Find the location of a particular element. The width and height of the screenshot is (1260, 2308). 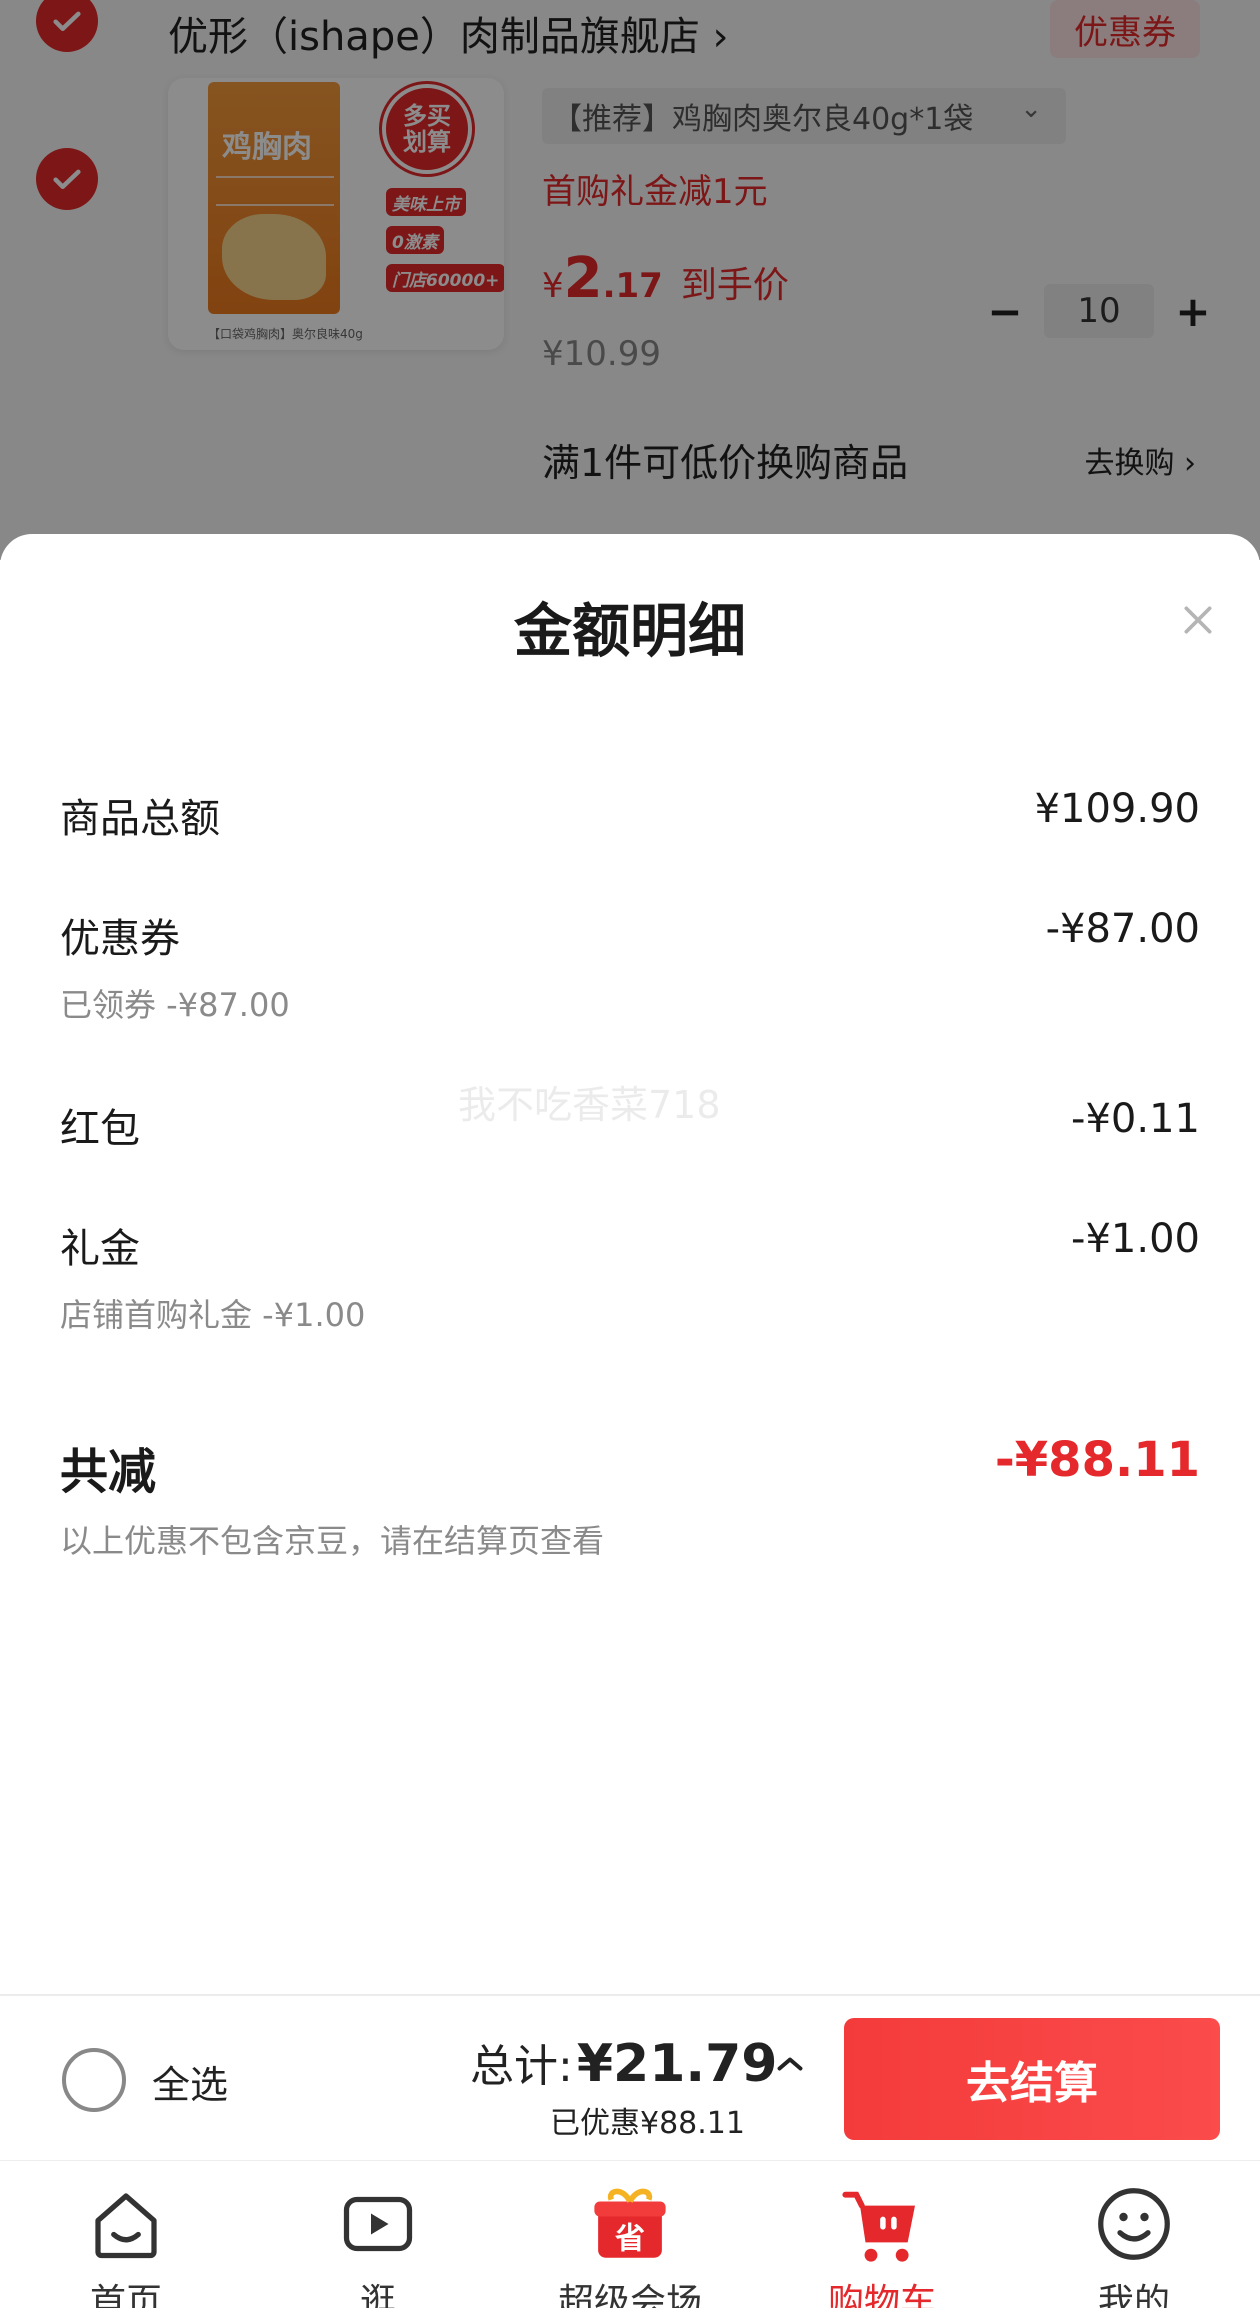

total-price: 总计: ¥21.79 is located at coordinates (624, 2064).